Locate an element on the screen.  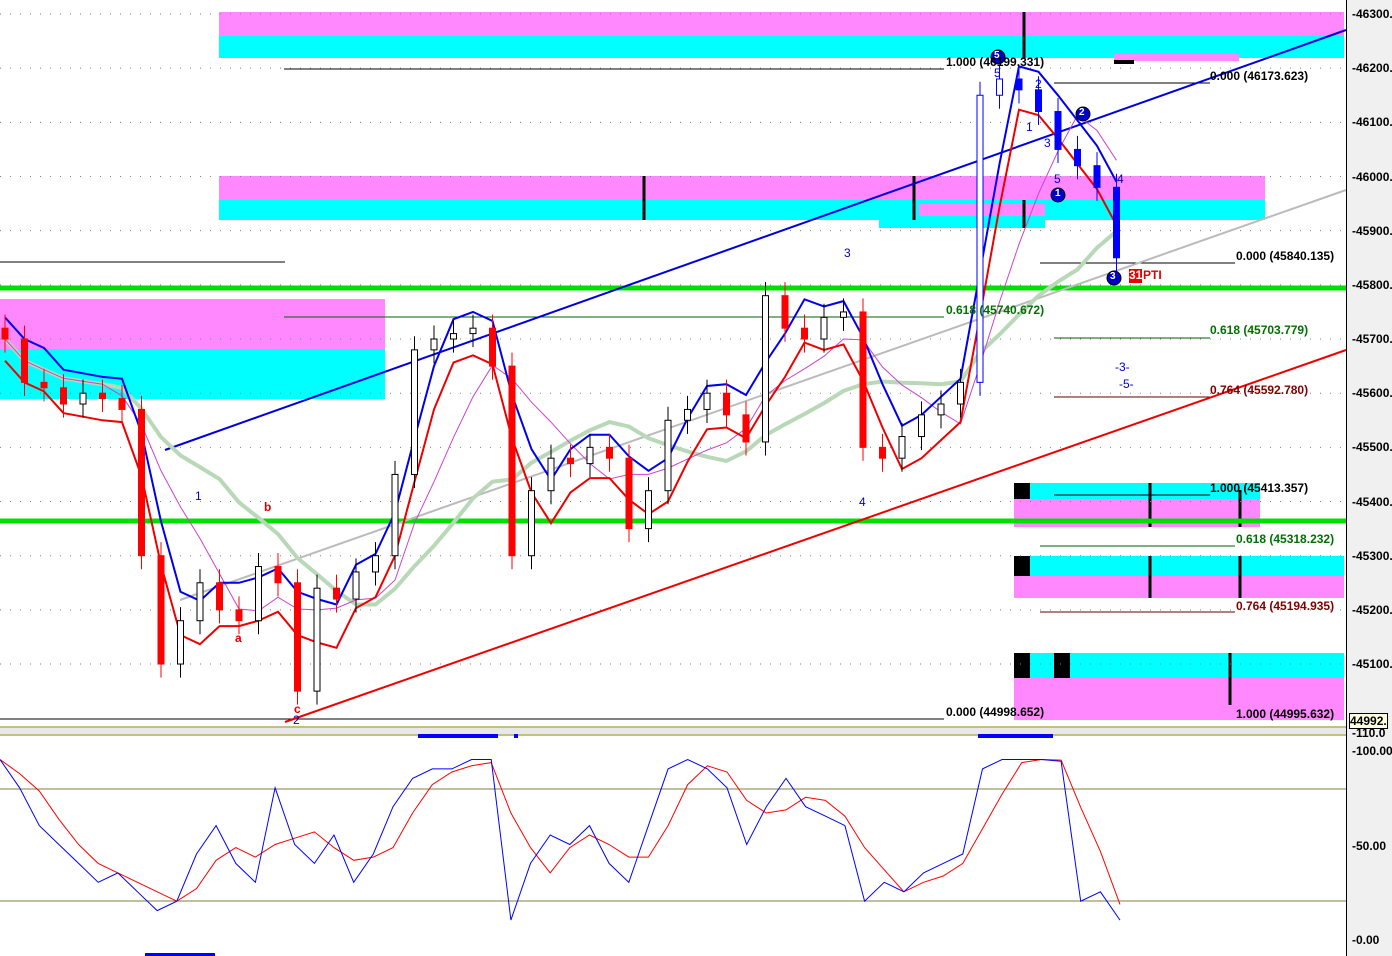
marker-text: PTI is located at coordinates (1152, 275).